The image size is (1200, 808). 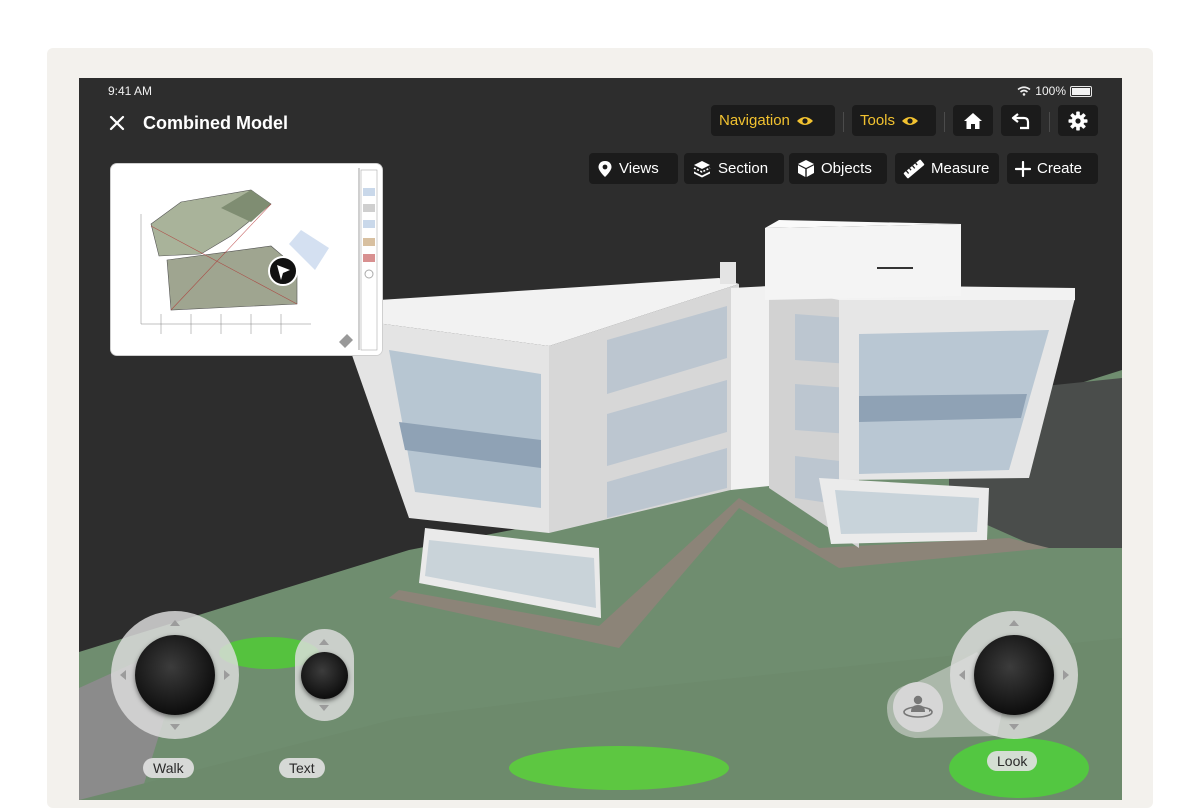 I want to click on text-joystick, so click(x=324, y=675).